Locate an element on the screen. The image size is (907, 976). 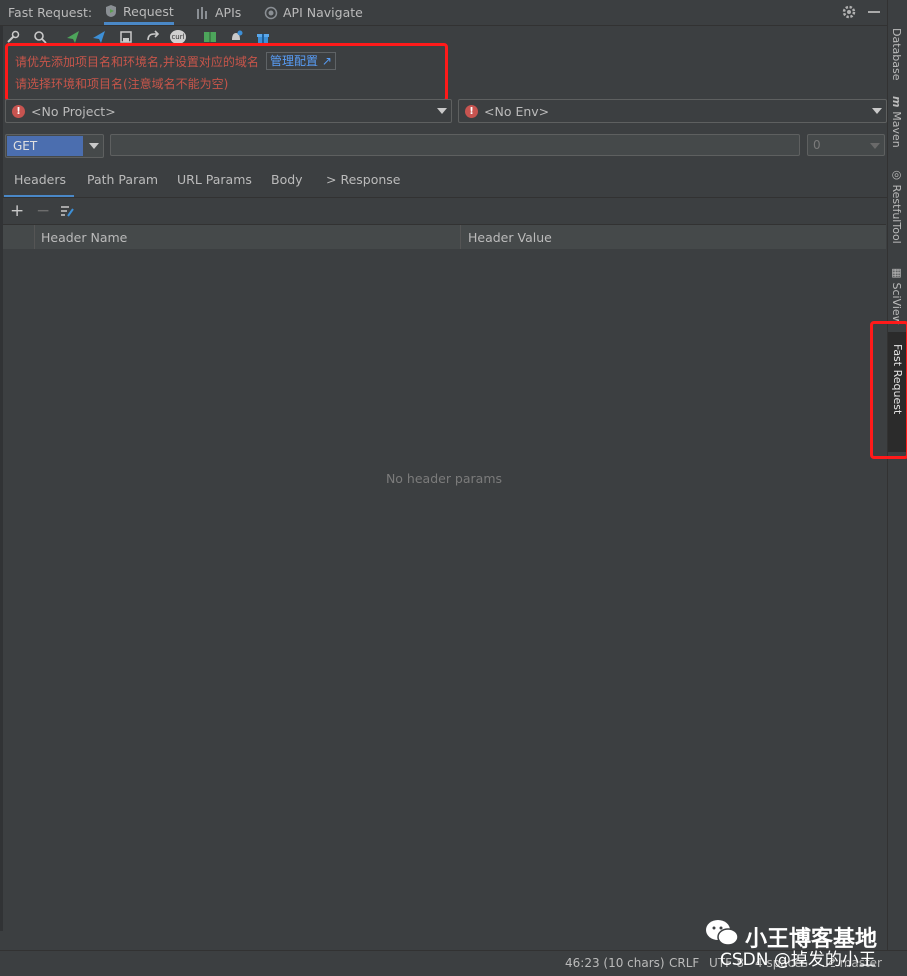
gift-icon is located at coordinates (263, 37).